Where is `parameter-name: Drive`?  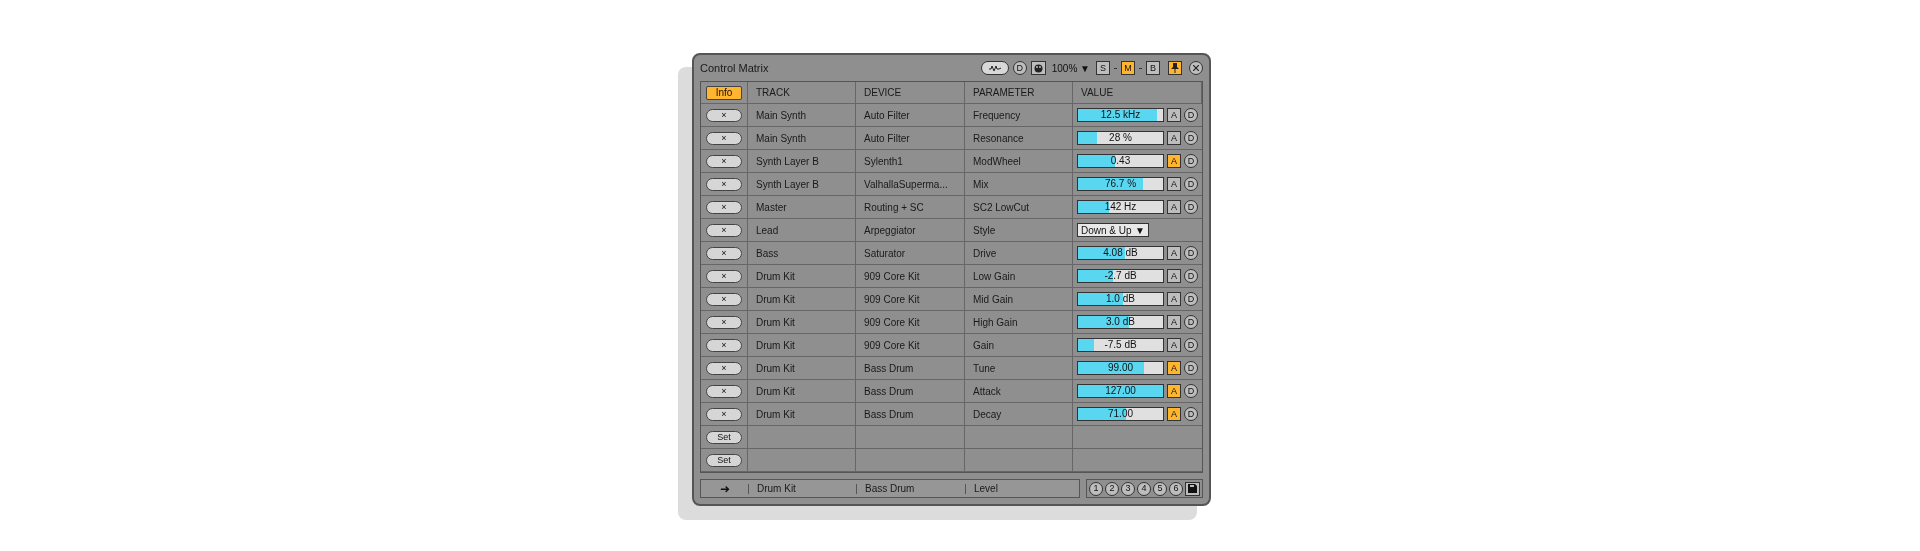 parameter-name: Drive is located at coordinates (985, 253).